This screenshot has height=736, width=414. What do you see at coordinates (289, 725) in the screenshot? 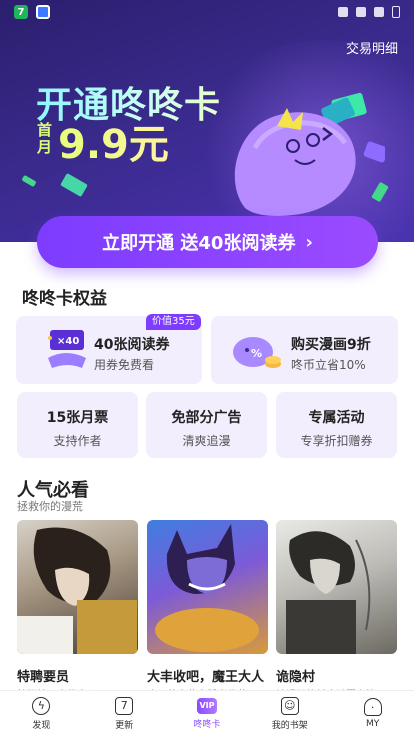
I see `tab-label-bookshelf: 我的书架` at bounding box center [289, 725].